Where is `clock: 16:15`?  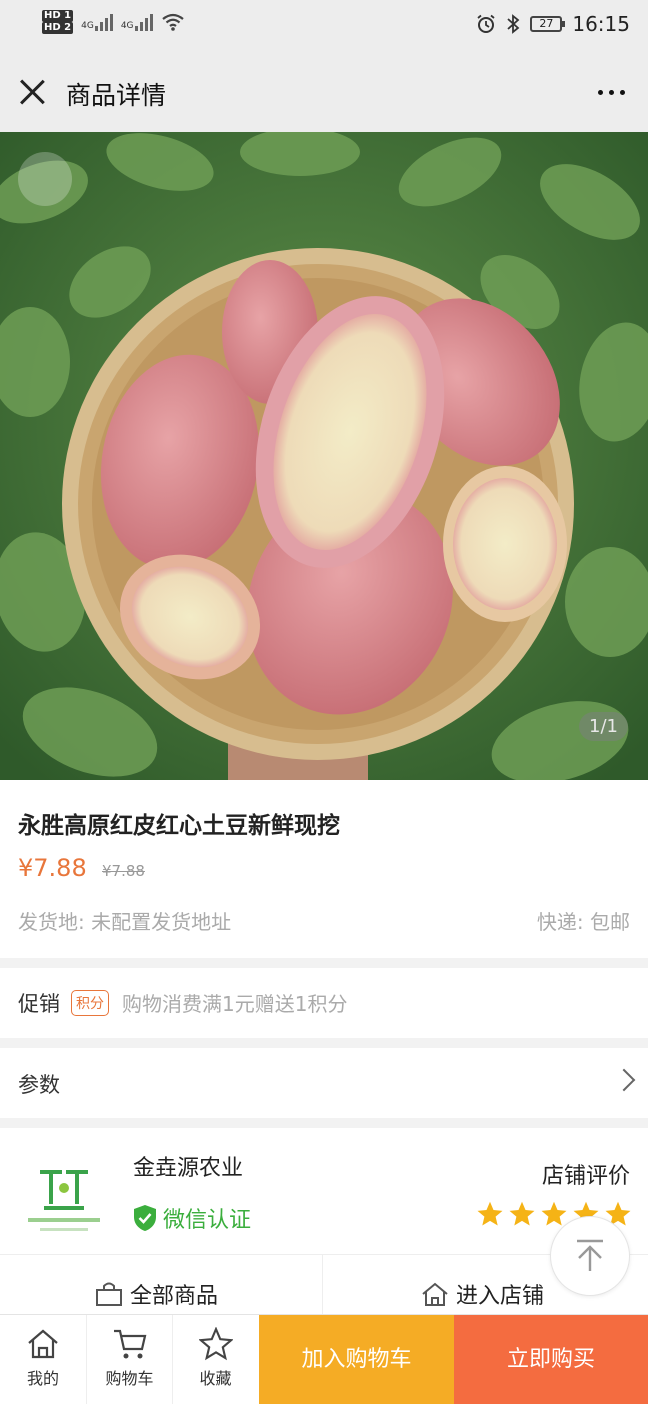 clock: 16:15 is located at coordinates (601, 24).